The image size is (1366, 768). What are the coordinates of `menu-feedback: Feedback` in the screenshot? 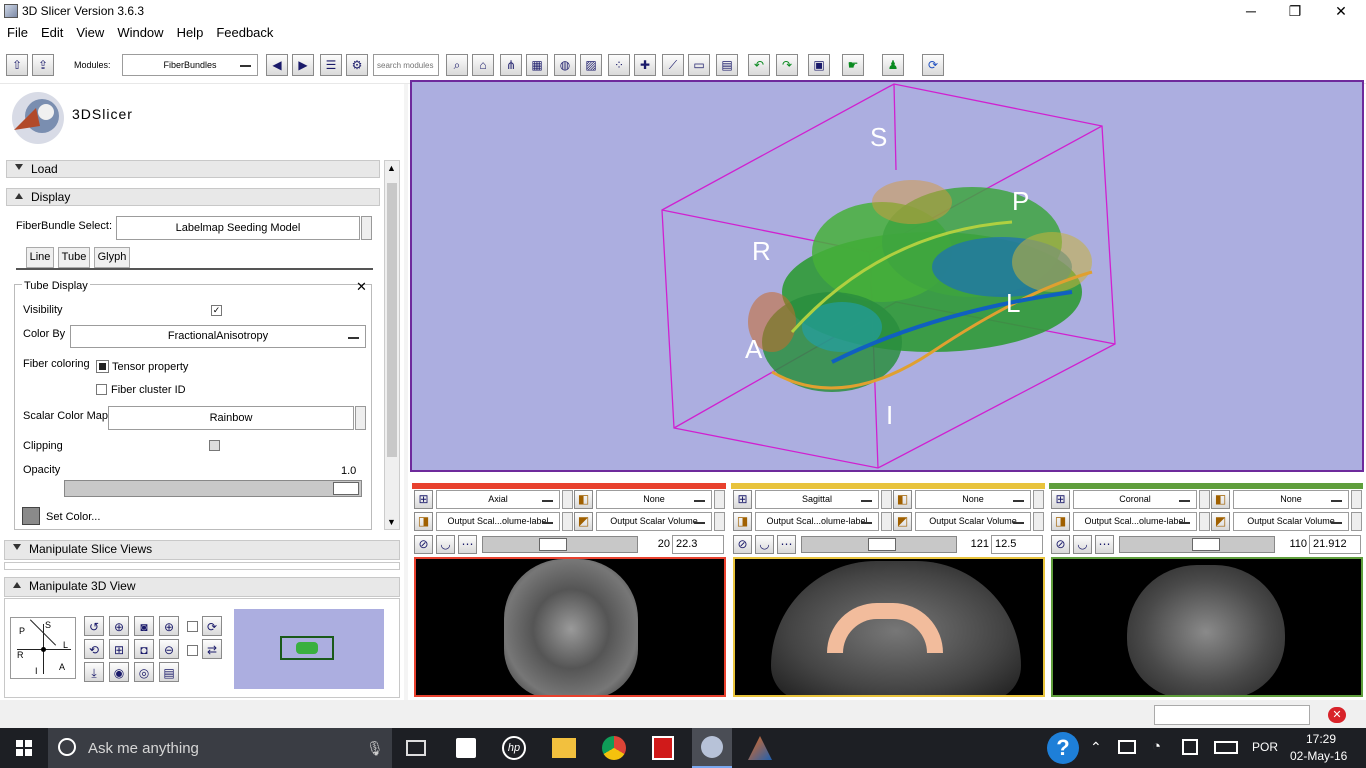 It's located at (244, 31).